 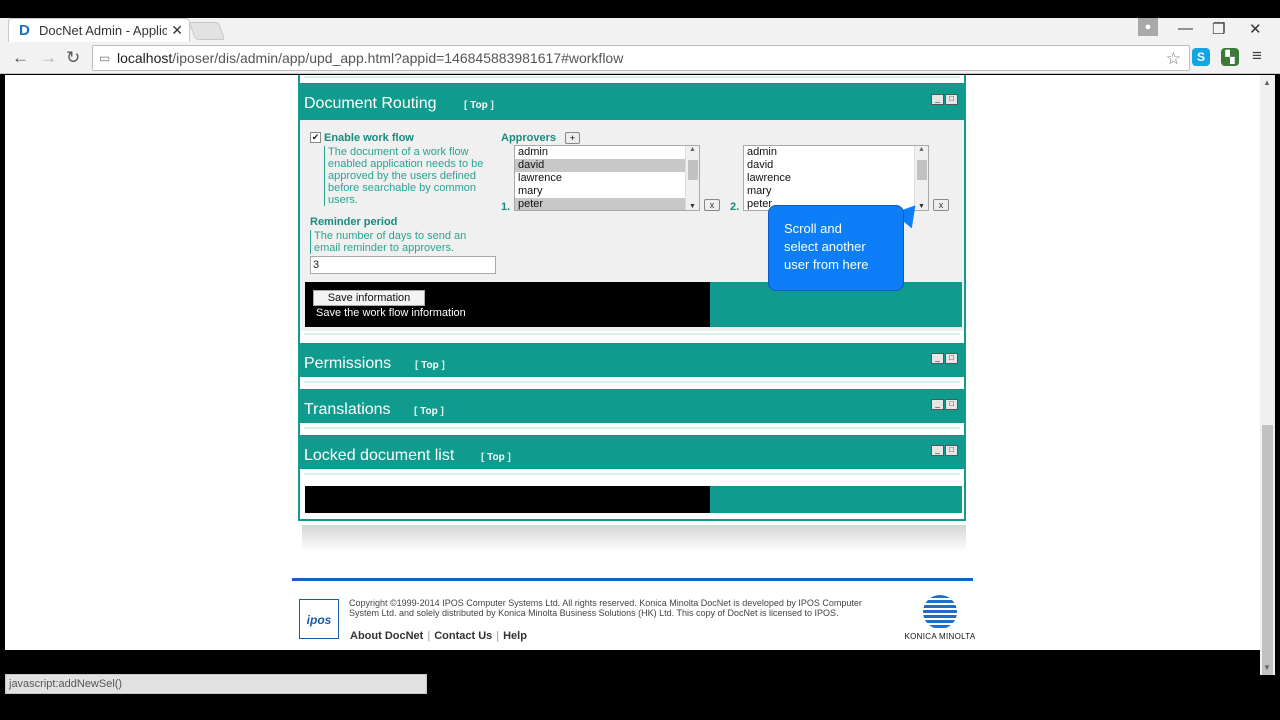 I want to click on callout-line: Scroll and, so click(x=813, y=228).